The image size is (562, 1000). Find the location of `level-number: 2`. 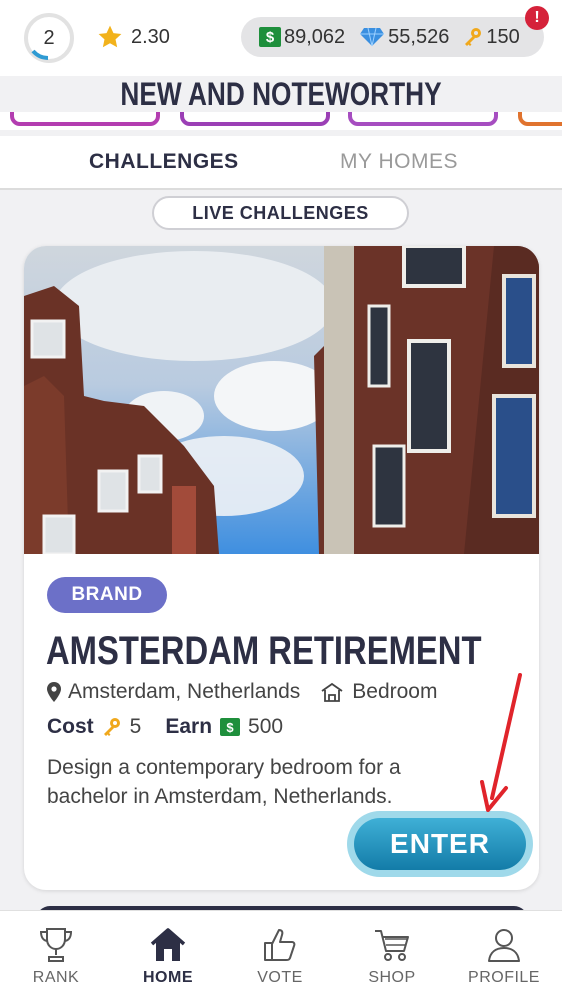

level-number: 2 is located at coordinates (49, 37).